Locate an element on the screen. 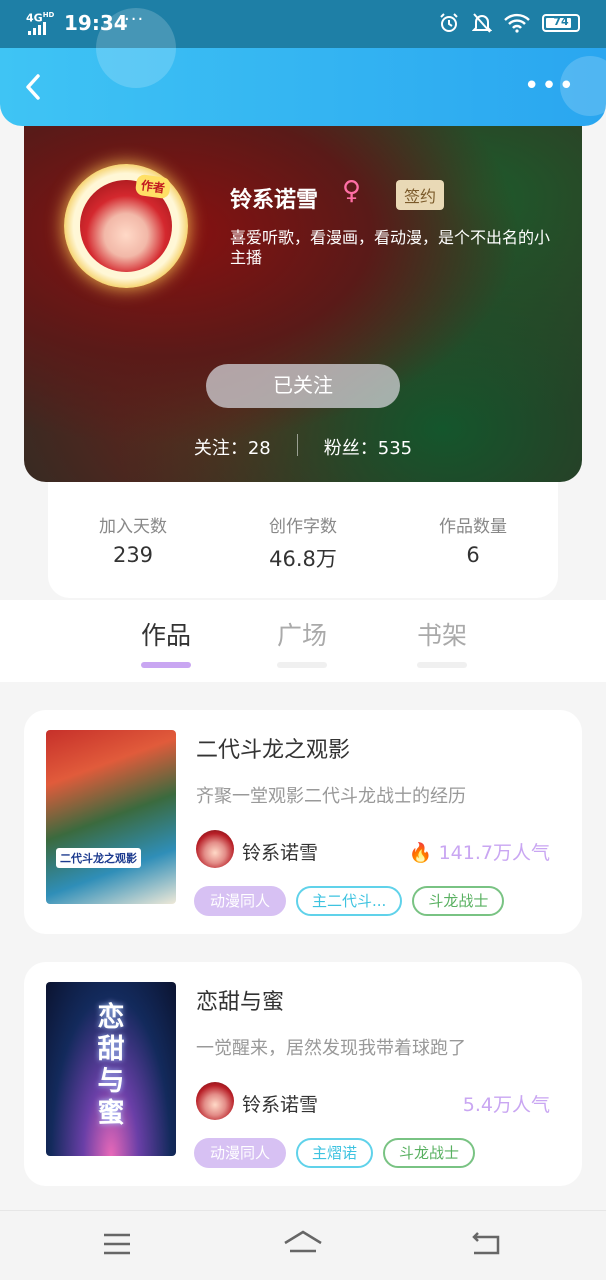 This screenshot has height=1280, width=606. stat-label: 创作字数 is located at coordinates (303, 527).